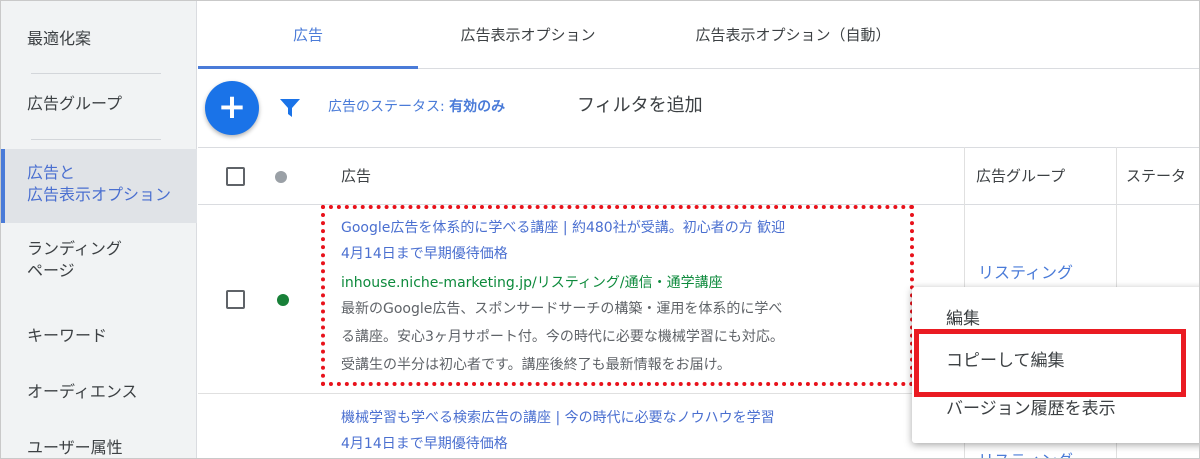 The width and height of the screenshot is (1200, 459). I want to click on tab-ads: 広告, so click(308, 35).